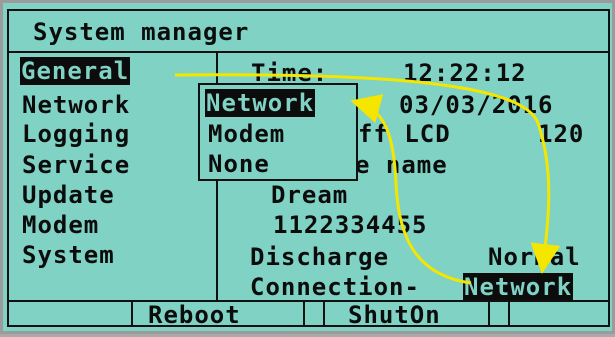 Image resolution: width=615 pixels, height=337 pixels. Describe the element at coordinates (76, 105) in the screenshot. I see `menu-item-network: Network` at that location.